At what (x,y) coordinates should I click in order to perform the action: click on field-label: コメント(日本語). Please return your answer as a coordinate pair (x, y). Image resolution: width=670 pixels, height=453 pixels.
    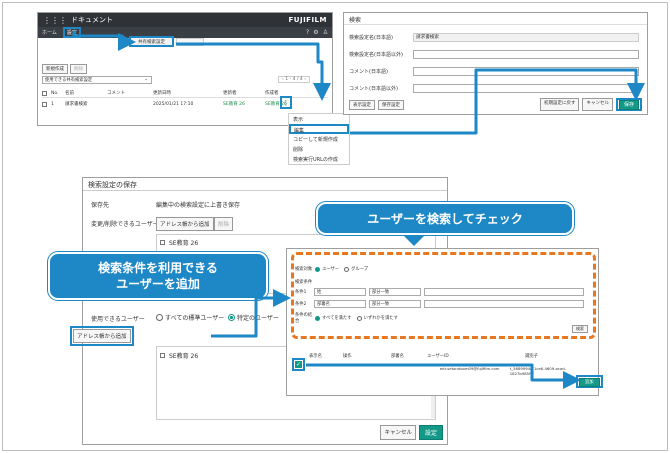
    Looking at the image, I should click on (368, 71).